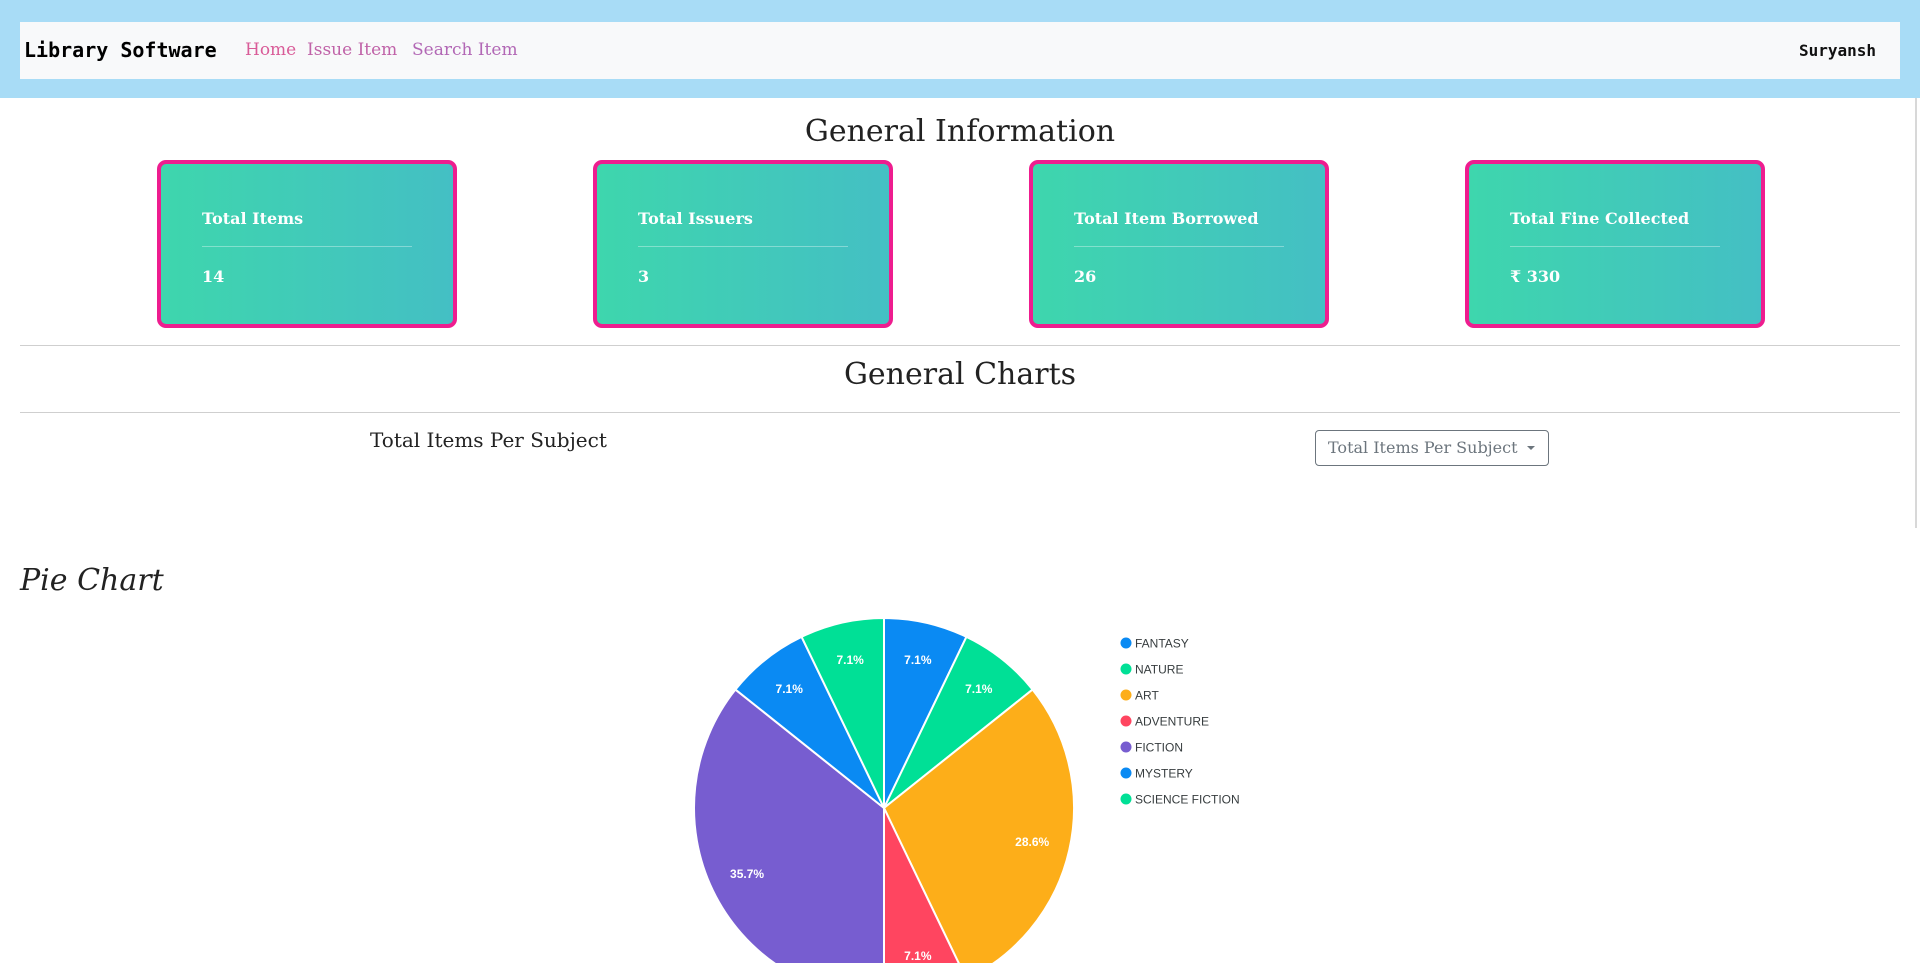  Describe the element at coordinates (120, 50) in the screenshot. I see `brand-logo: Library Software` at that location.